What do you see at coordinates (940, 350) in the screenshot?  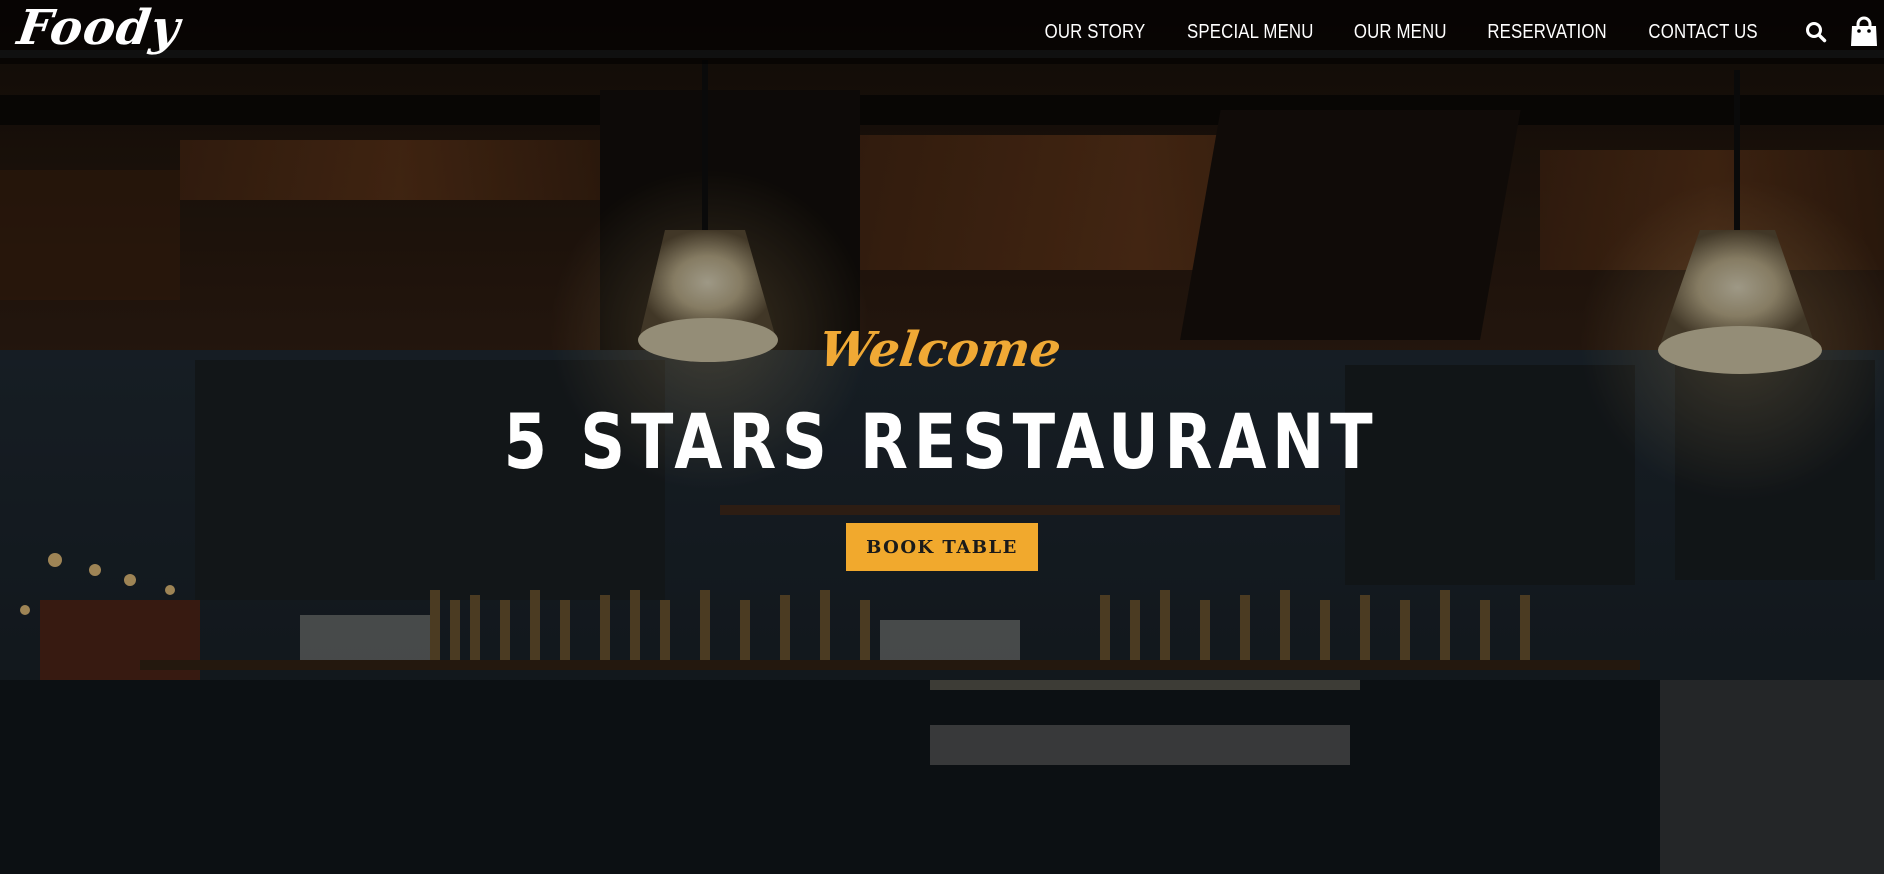 I see `hero-welcome-text: Welcome` at bounding box center [940, 350].